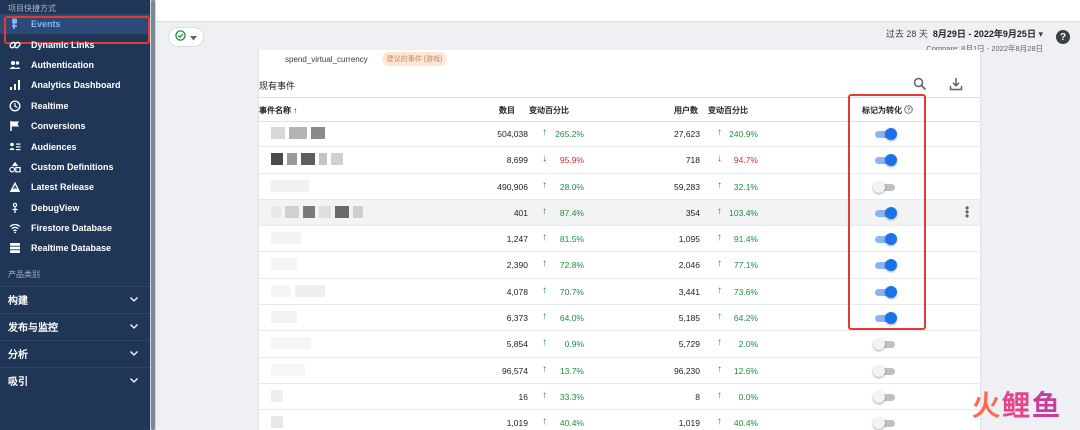 Image resolution: width=1080 pixels, height=430 pixels. Describe the element at coordinates (969, 212) in the screenshot. I see `more-vert-icon: • • •` at that location.